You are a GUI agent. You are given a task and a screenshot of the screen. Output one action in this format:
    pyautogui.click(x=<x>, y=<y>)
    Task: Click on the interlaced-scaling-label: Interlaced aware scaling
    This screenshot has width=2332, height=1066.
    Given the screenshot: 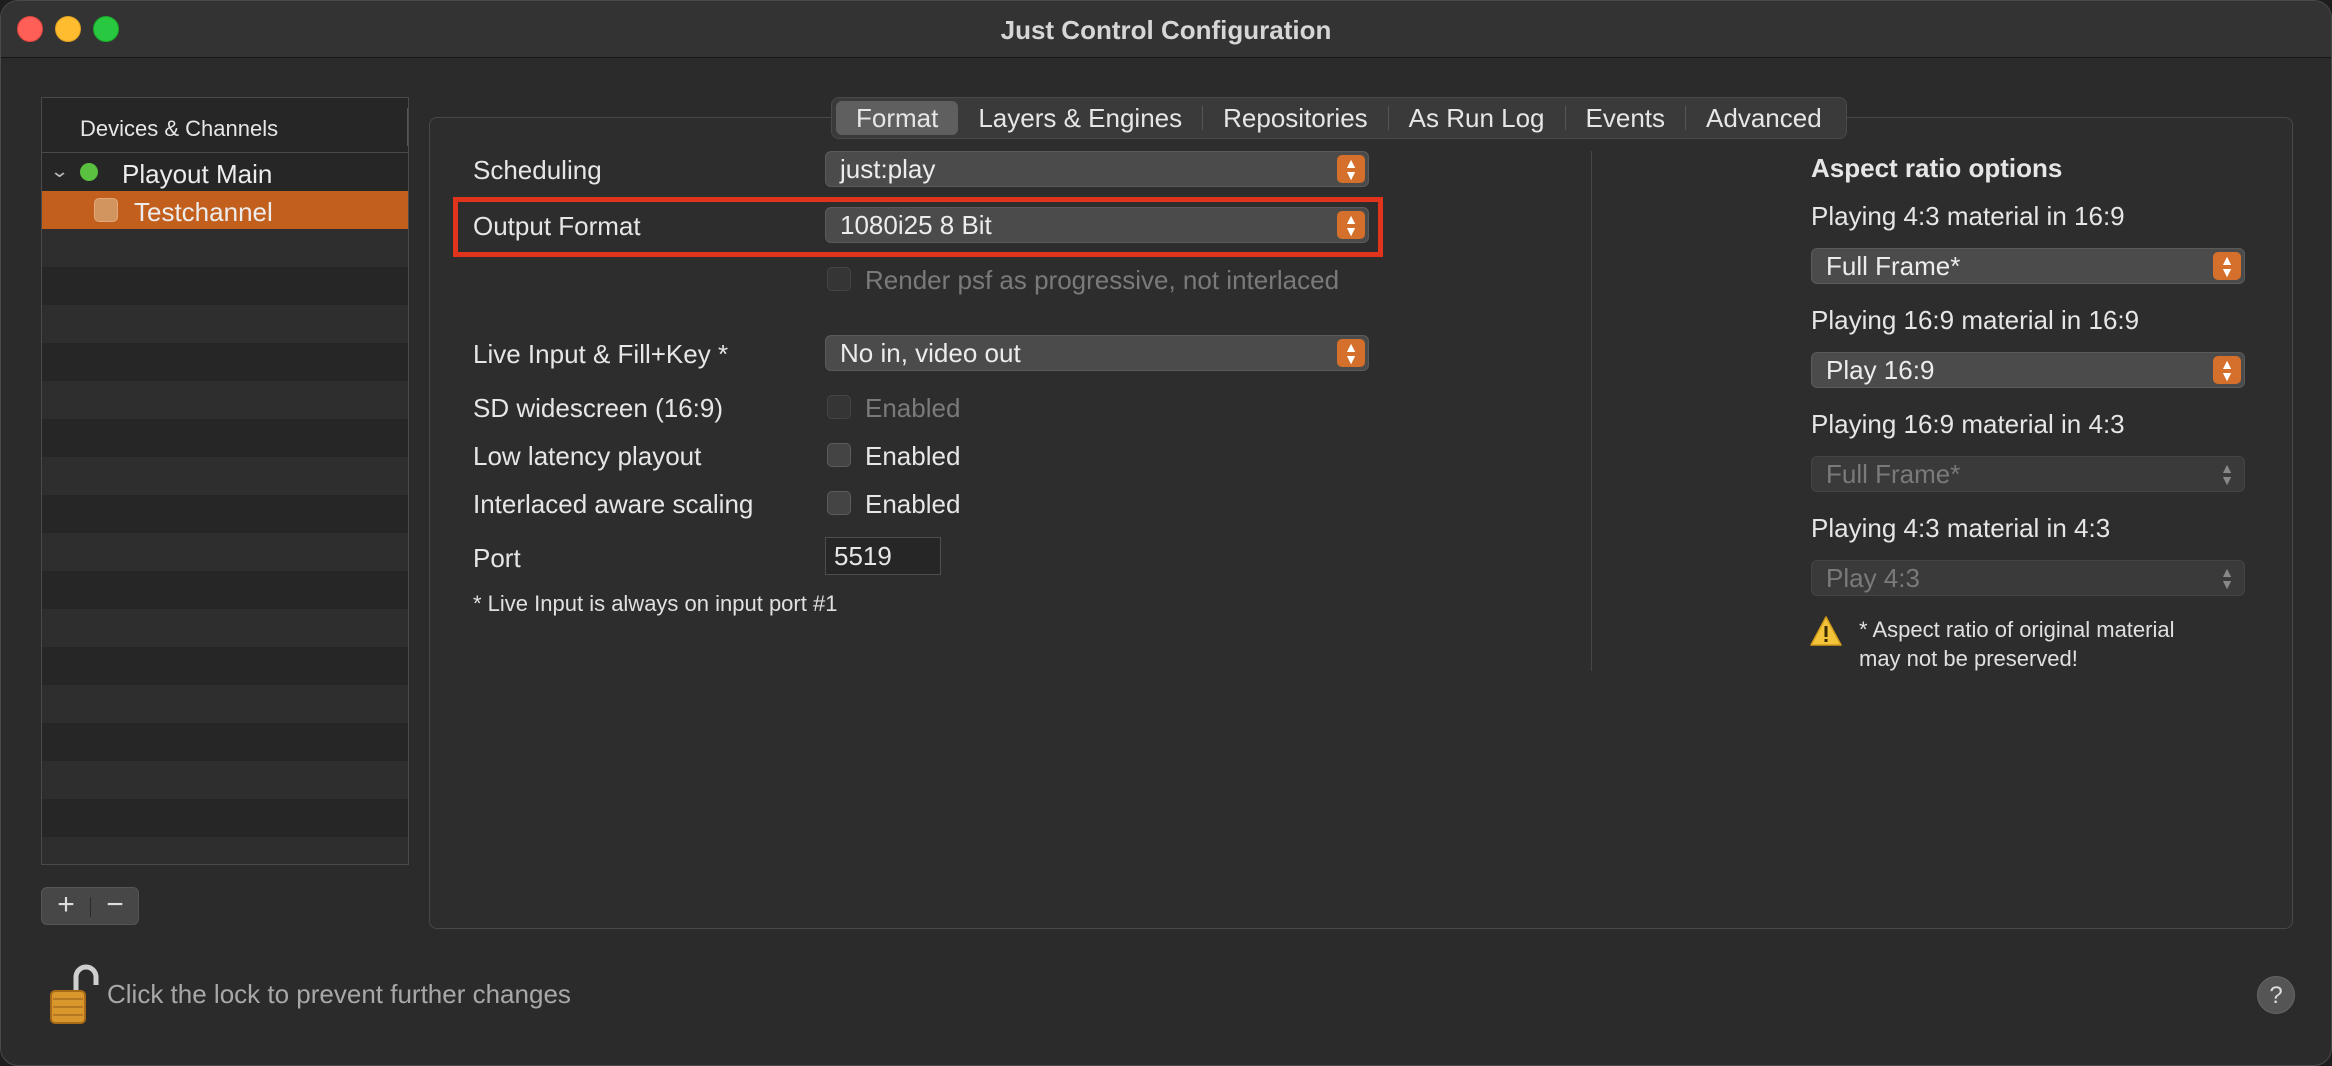 What is the action you would take?
    pyautogui.click(x=613, y=504)
    